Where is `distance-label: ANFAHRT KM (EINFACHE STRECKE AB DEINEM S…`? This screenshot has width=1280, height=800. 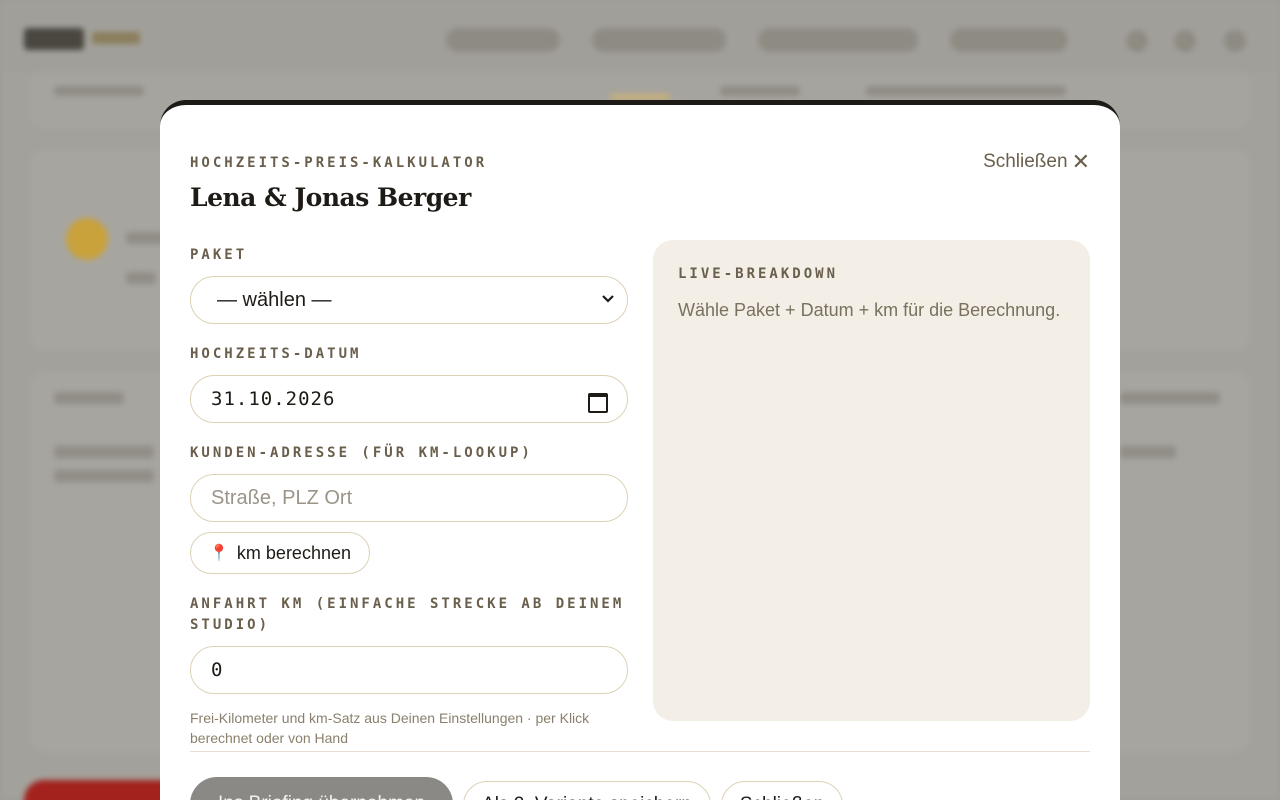 distance-label: ANFAHRT KM (EINFACHE STRECKE AB DEINEM S… is located at coordinates (407, 614).